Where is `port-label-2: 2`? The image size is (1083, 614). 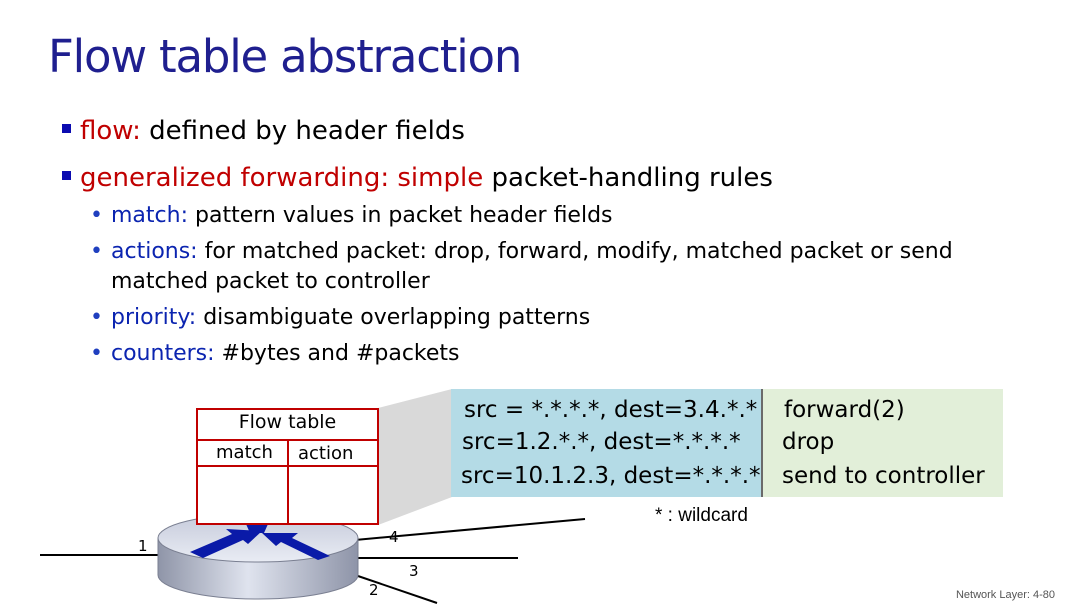 port-label-2: 2 is located at coordinates (374, 590).